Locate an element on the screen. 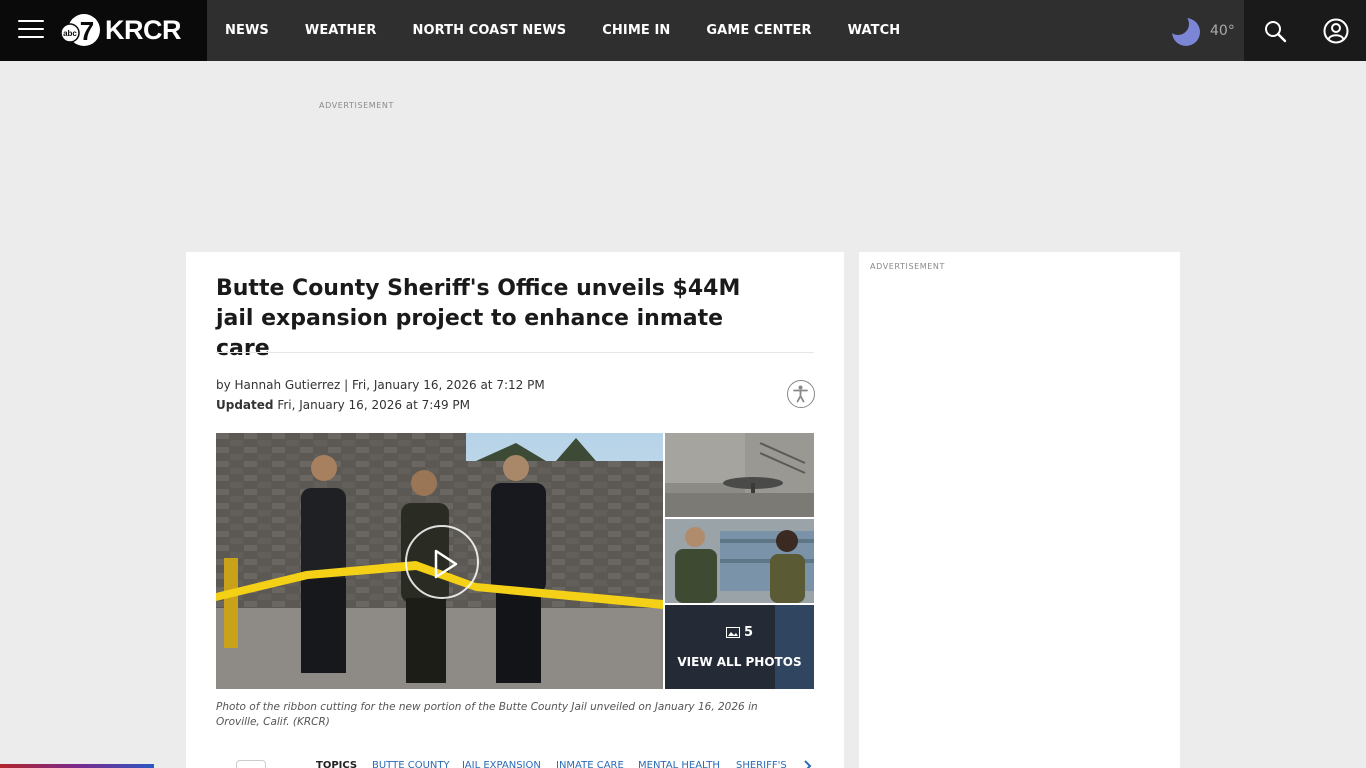 This screenshot has width=1366, height=768. updated-line: Updated Fri, January 16, 2026 at 7:49 PM is located at coordinates (380, 405).